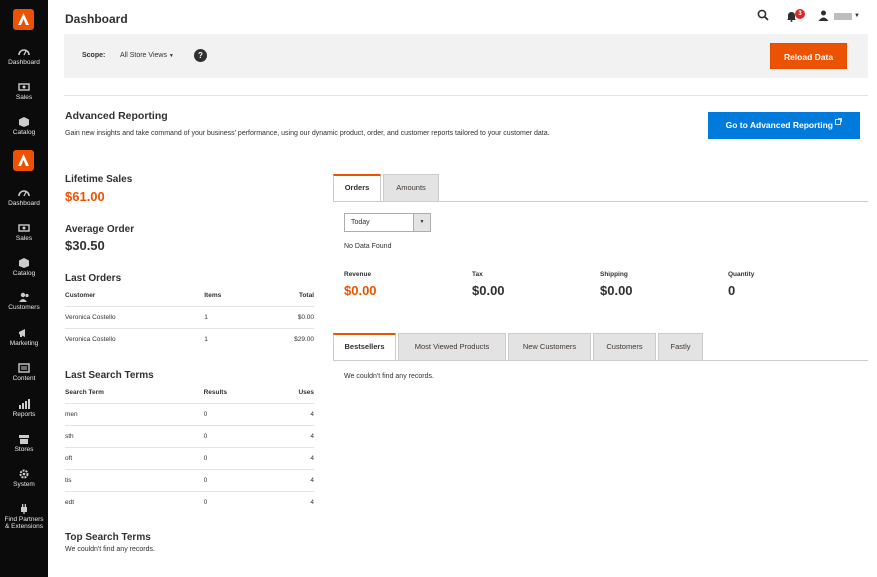 The image size is (877, 577). I want to click on top-search-empty: We couldn't find any records., so click(110, 549).